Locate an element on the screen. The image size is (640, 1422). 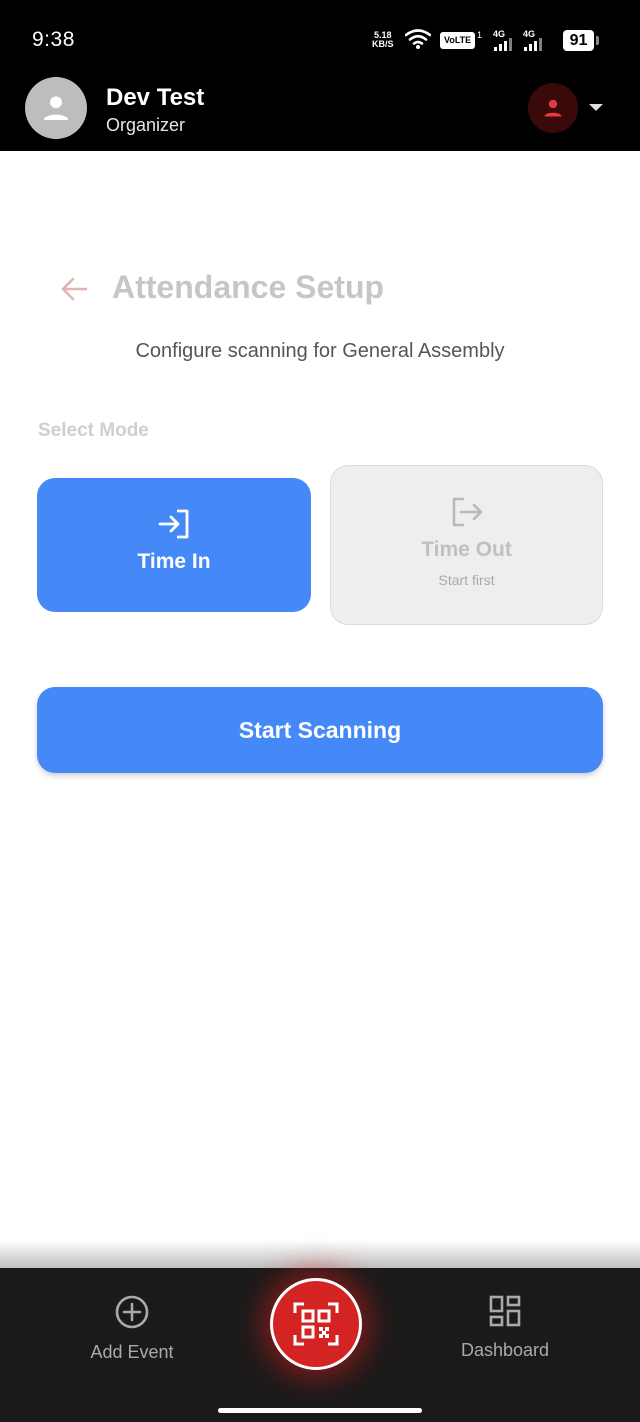
battery-icon: 91 is located at coordinates (581, 40).